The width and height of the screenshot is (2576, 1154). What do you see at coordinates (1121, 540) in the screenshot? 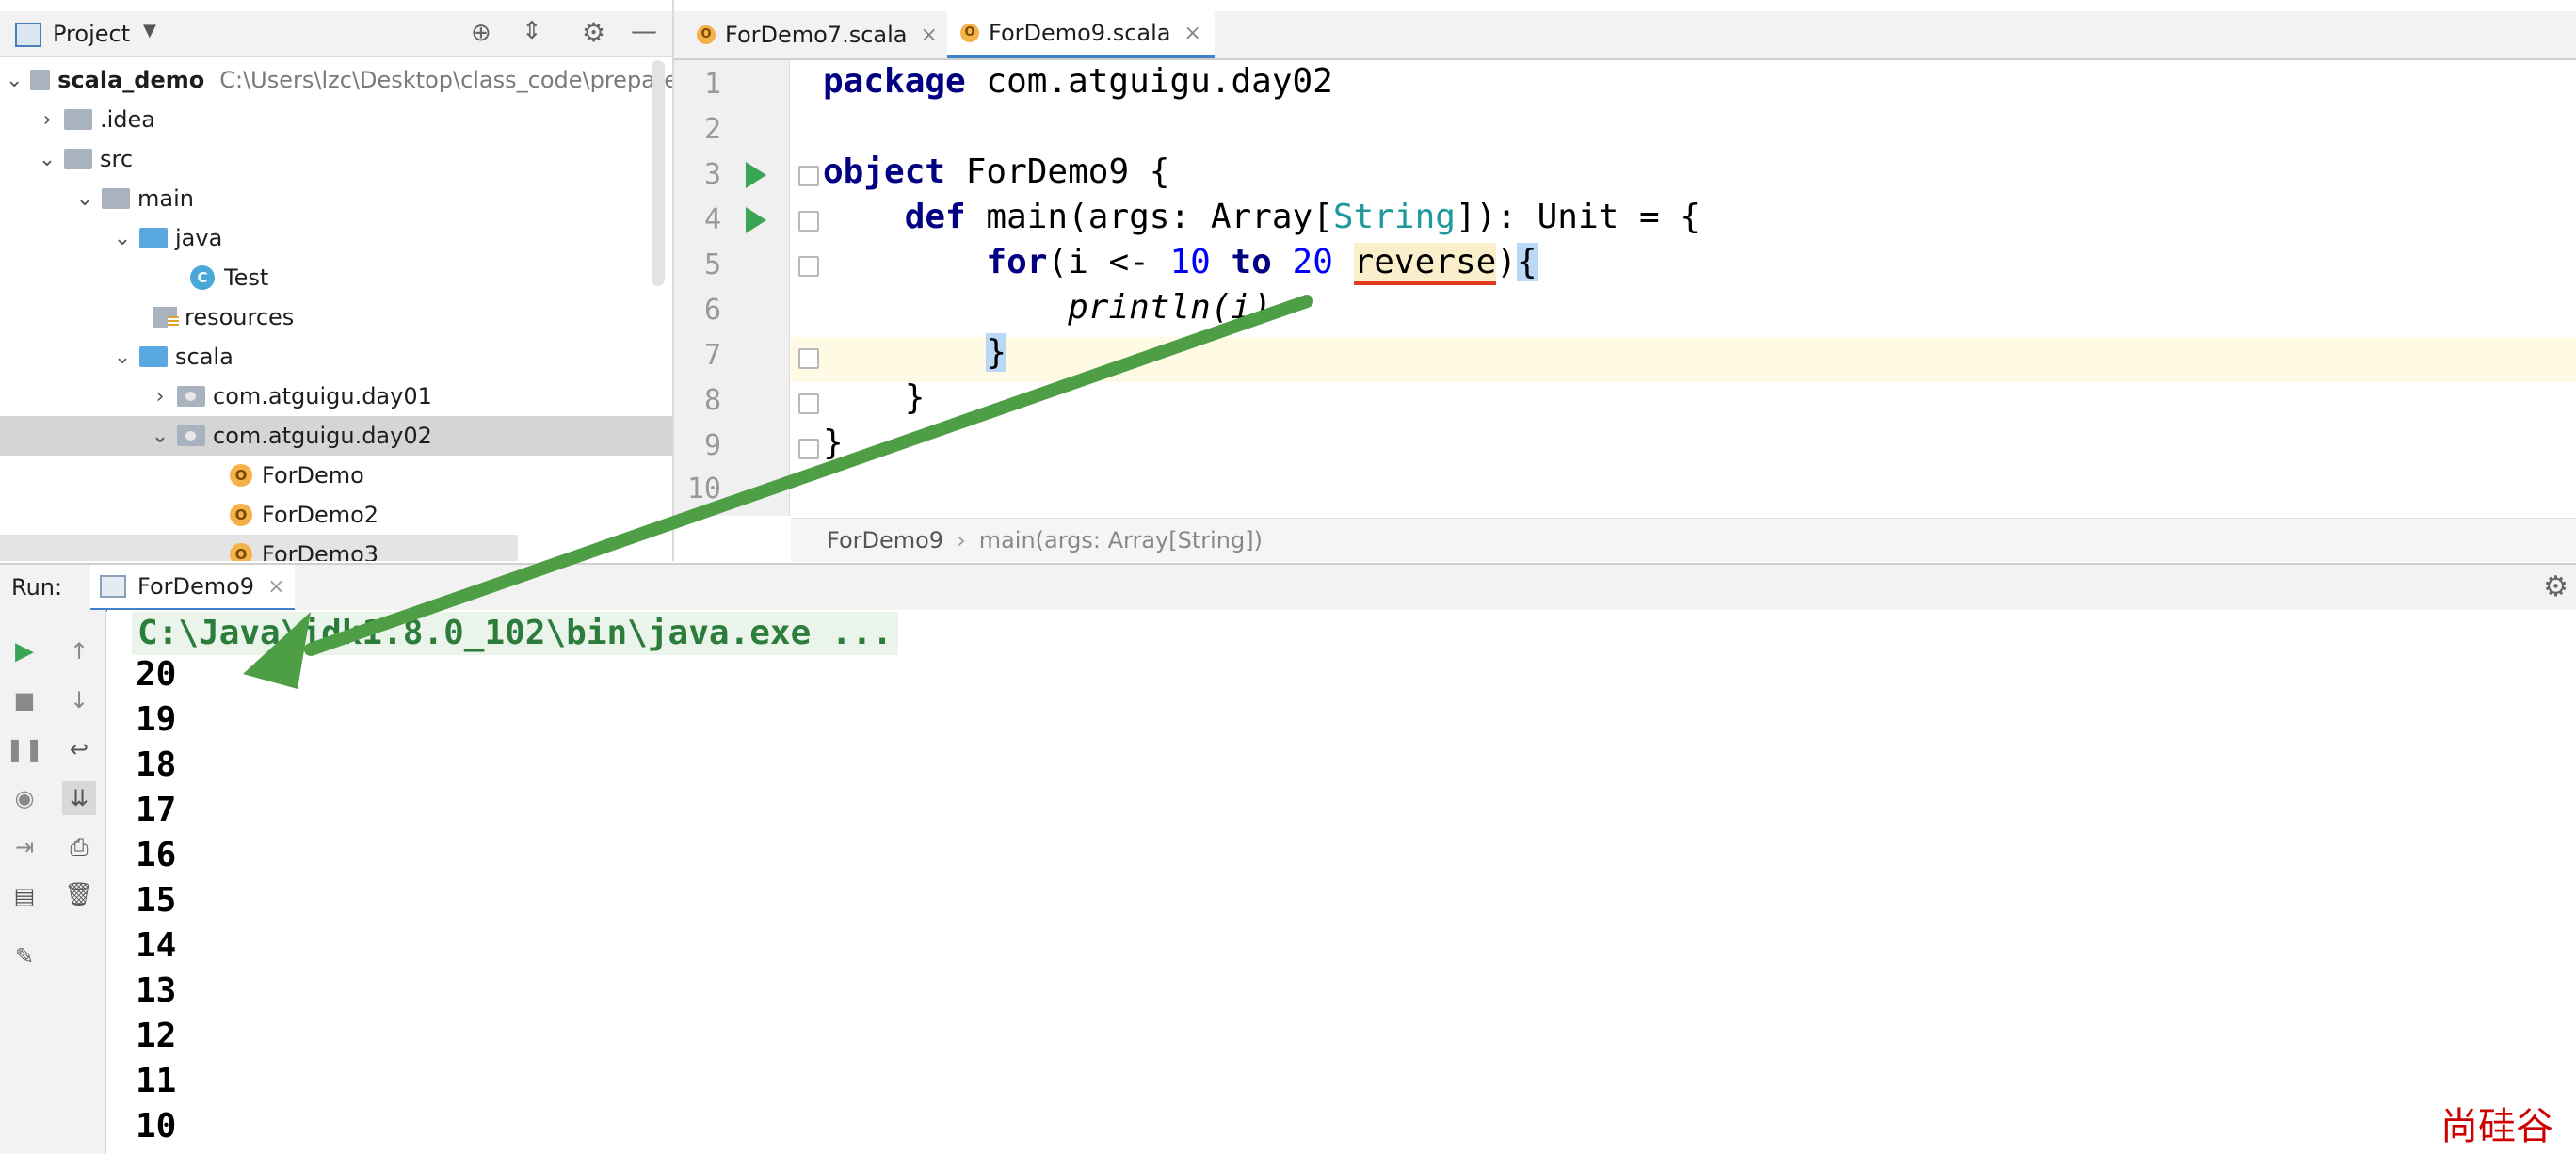
I see `breadcrumb-method: main(args: Array[String])` at bounding box center [1121, 540].